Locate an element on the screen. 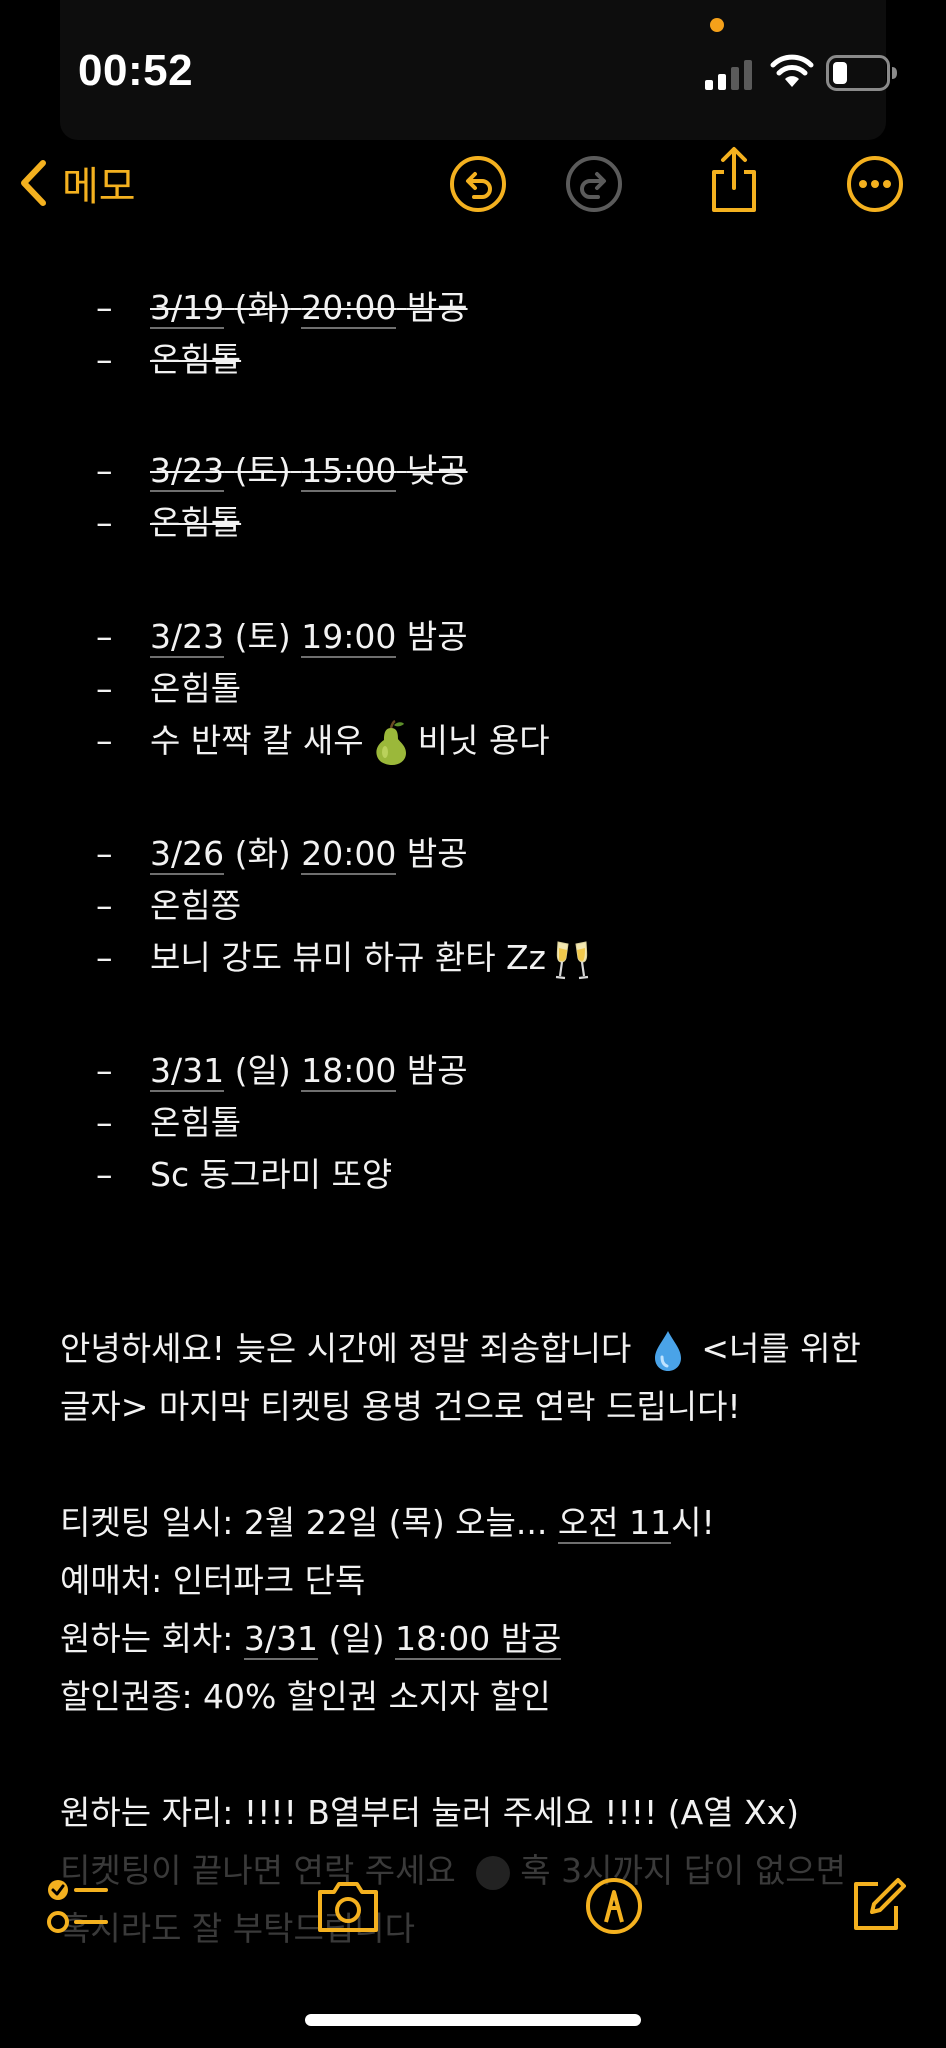 The width and height of the screenshot is (946, 2048). camera-icon is located at coordinates (348, 1906).